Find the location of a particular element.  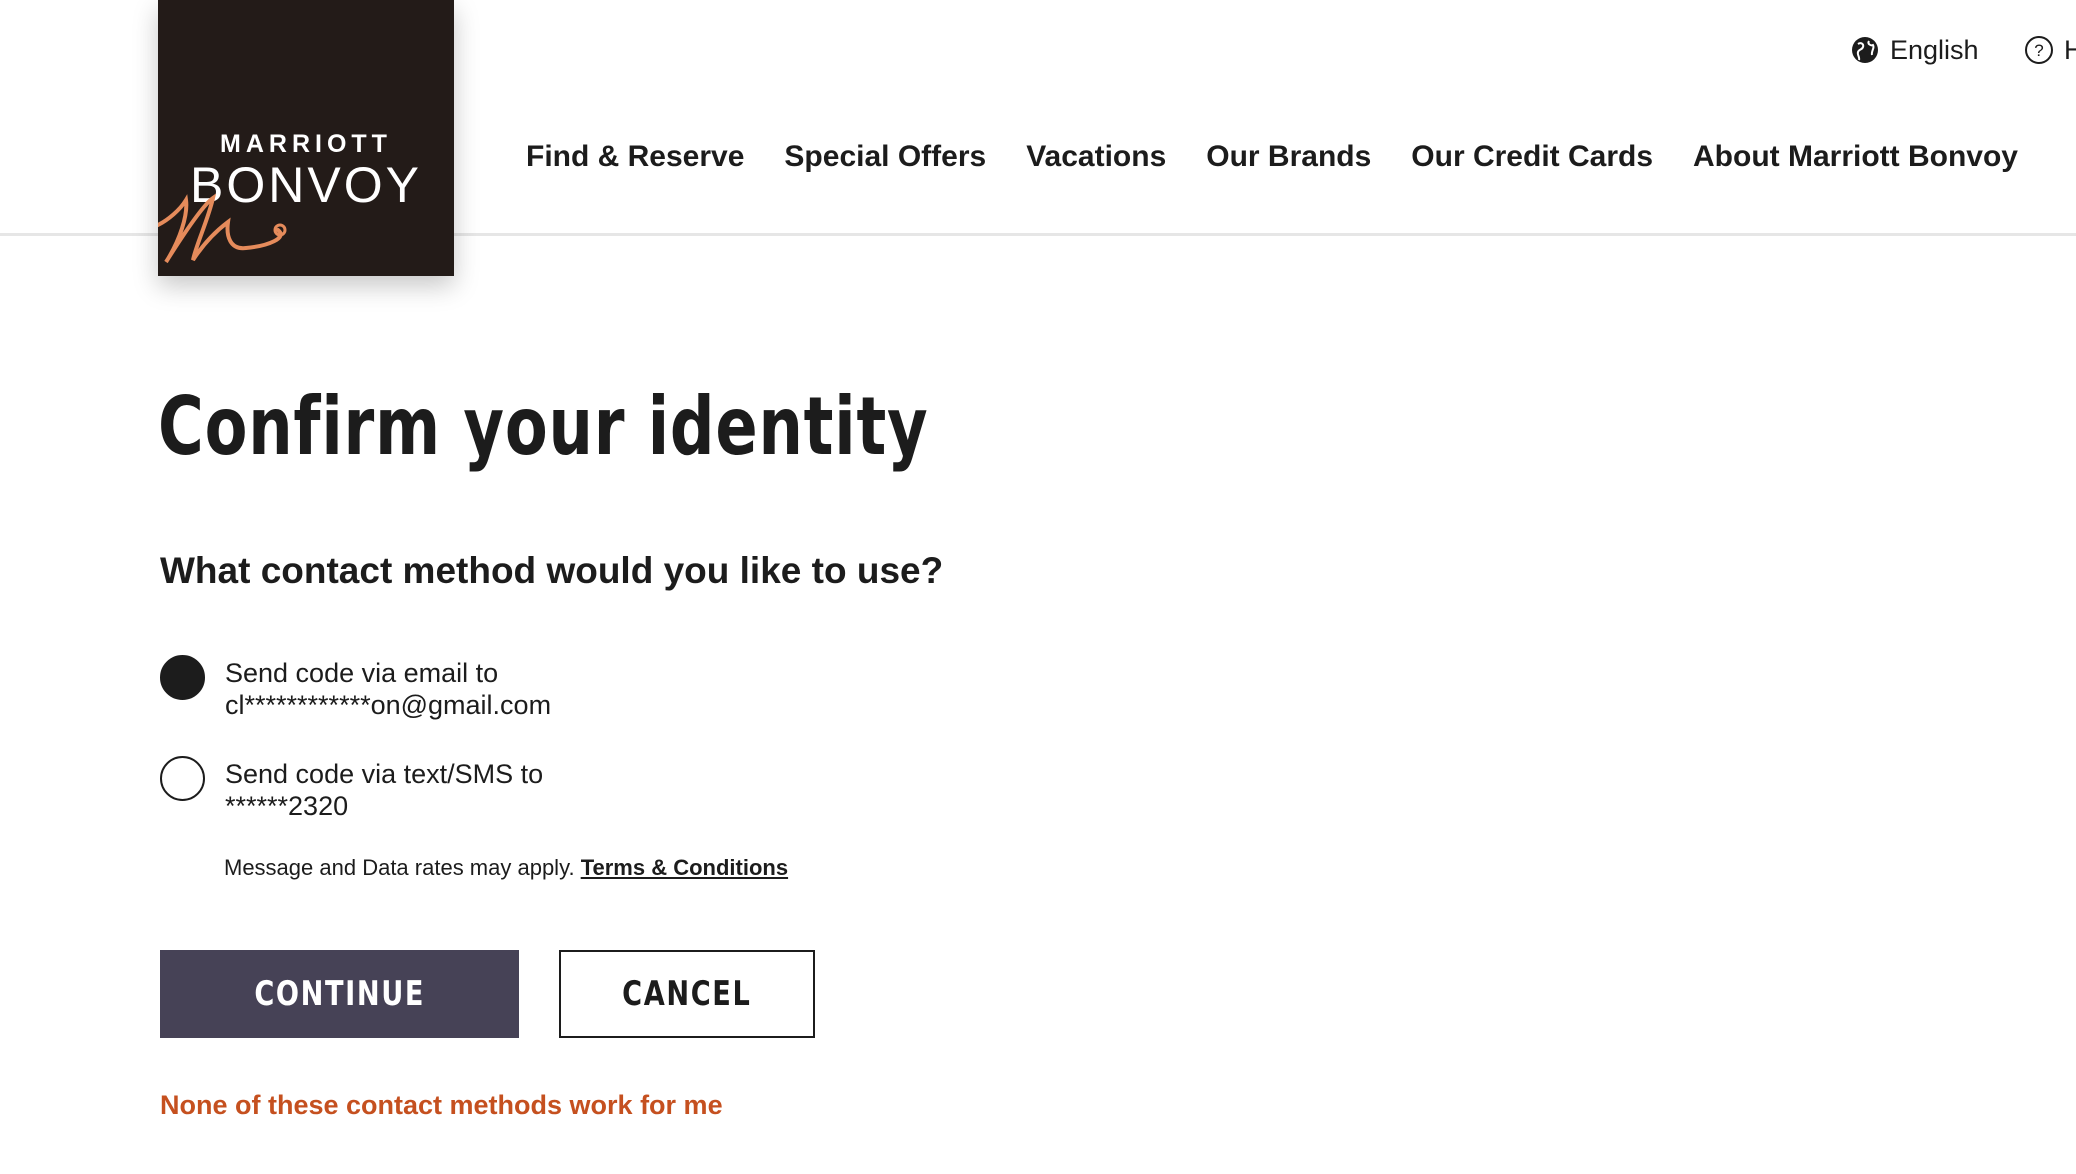

email-option-line1: Send code via email to is located at coordinates (362, 673).